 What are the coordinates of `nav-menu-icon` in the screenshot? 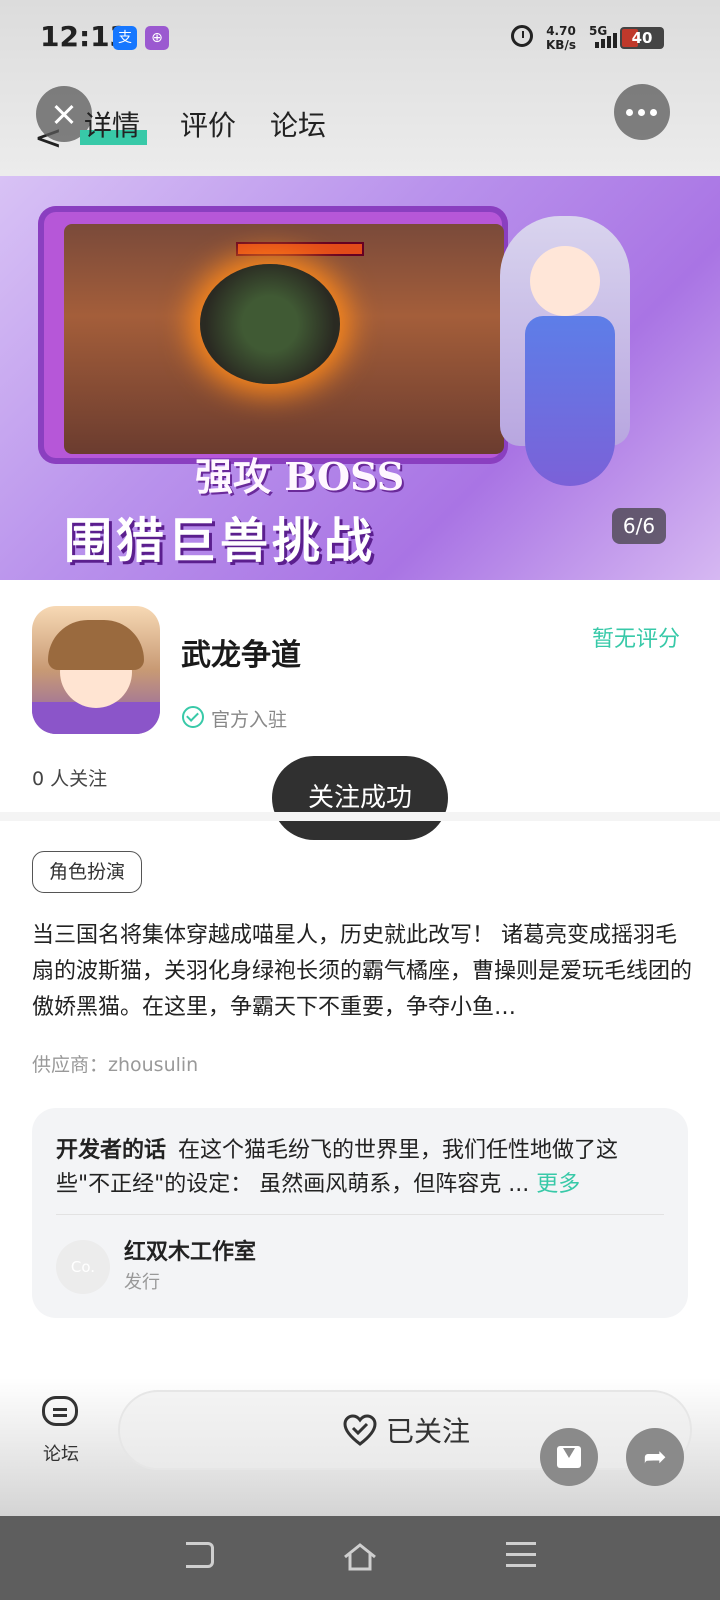 It's located at (521, 1555).